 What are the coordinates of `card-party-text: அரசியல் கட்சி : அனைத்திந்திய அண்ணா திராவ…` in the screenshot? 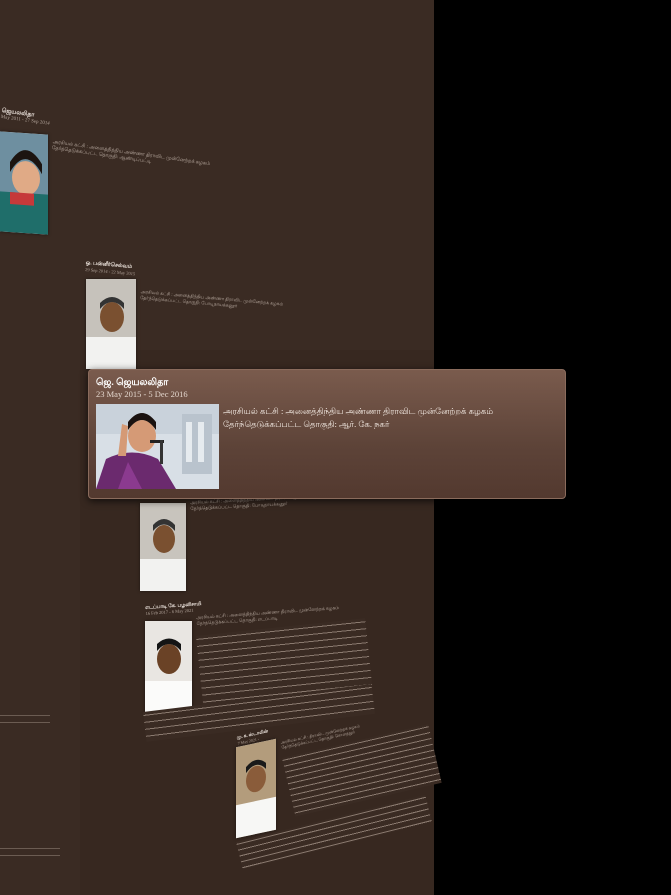 It's located at (358, 411).